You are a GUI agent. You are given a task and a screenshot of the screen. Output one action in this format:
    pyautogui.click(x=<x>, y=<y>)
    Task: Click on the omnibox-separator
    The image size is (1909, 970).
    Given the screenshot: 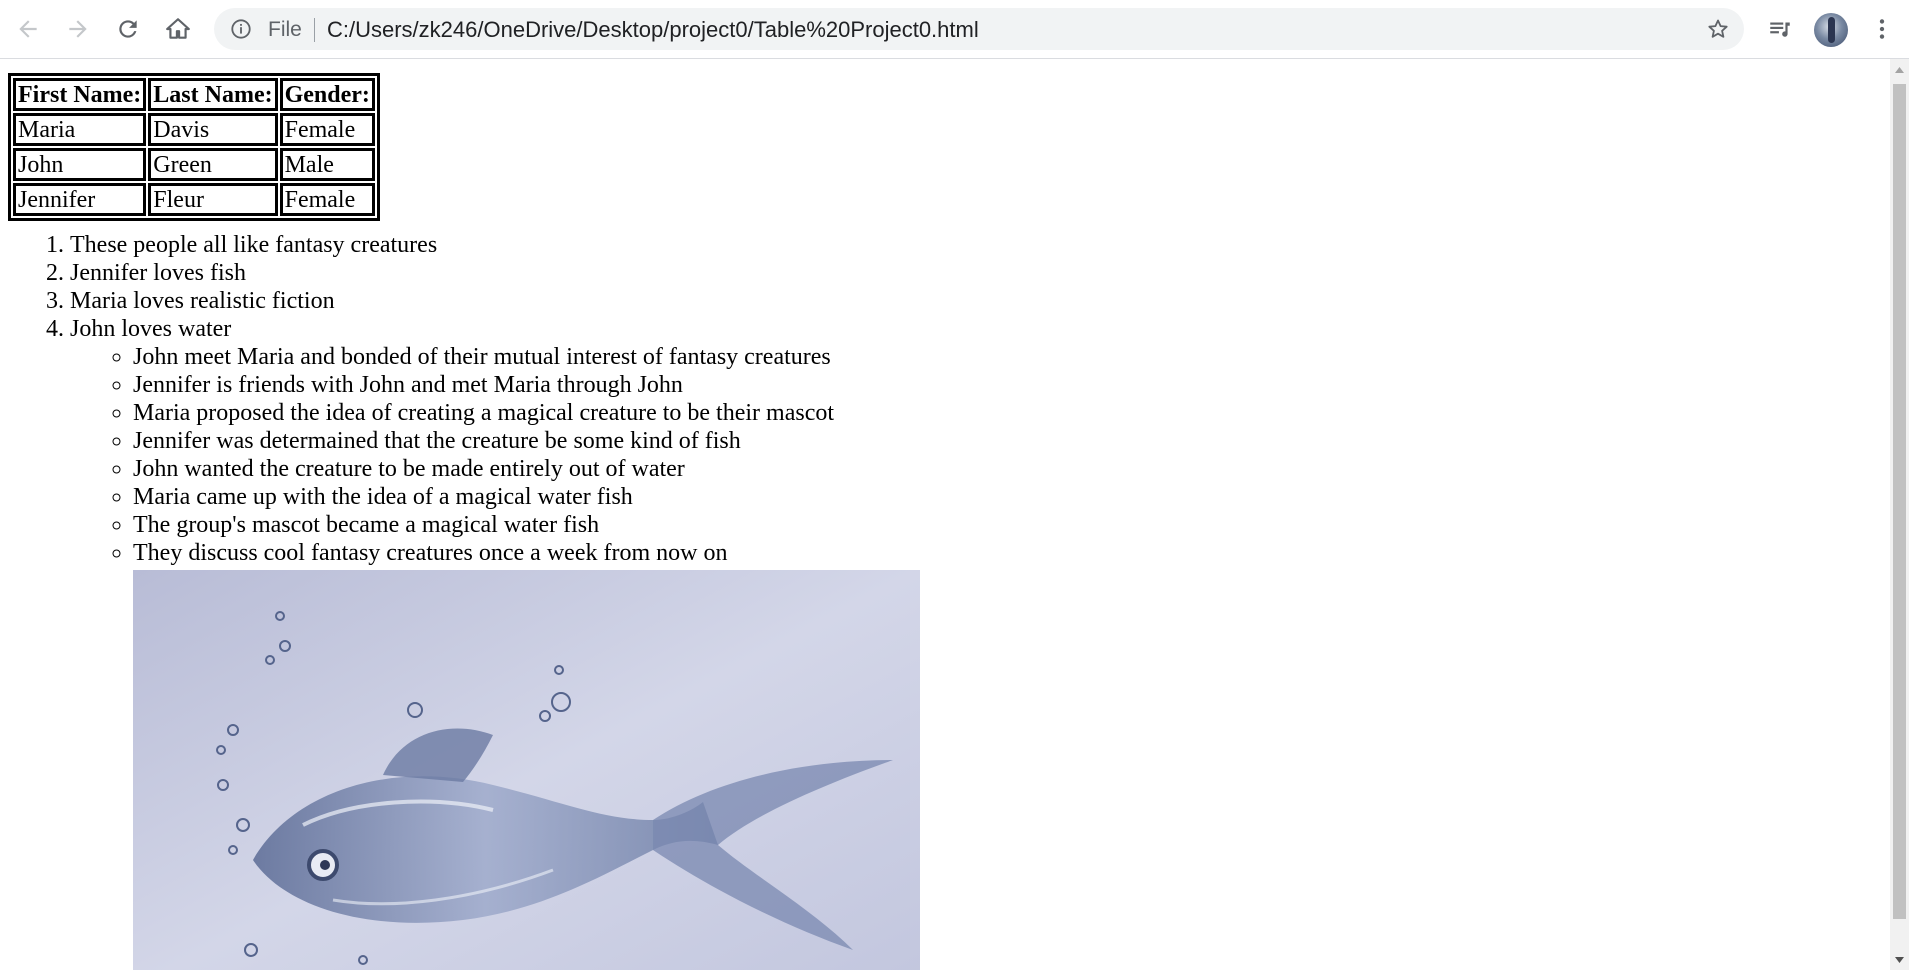 What is the action you would take?
    pyautogui.click(x=314, y=30)
    